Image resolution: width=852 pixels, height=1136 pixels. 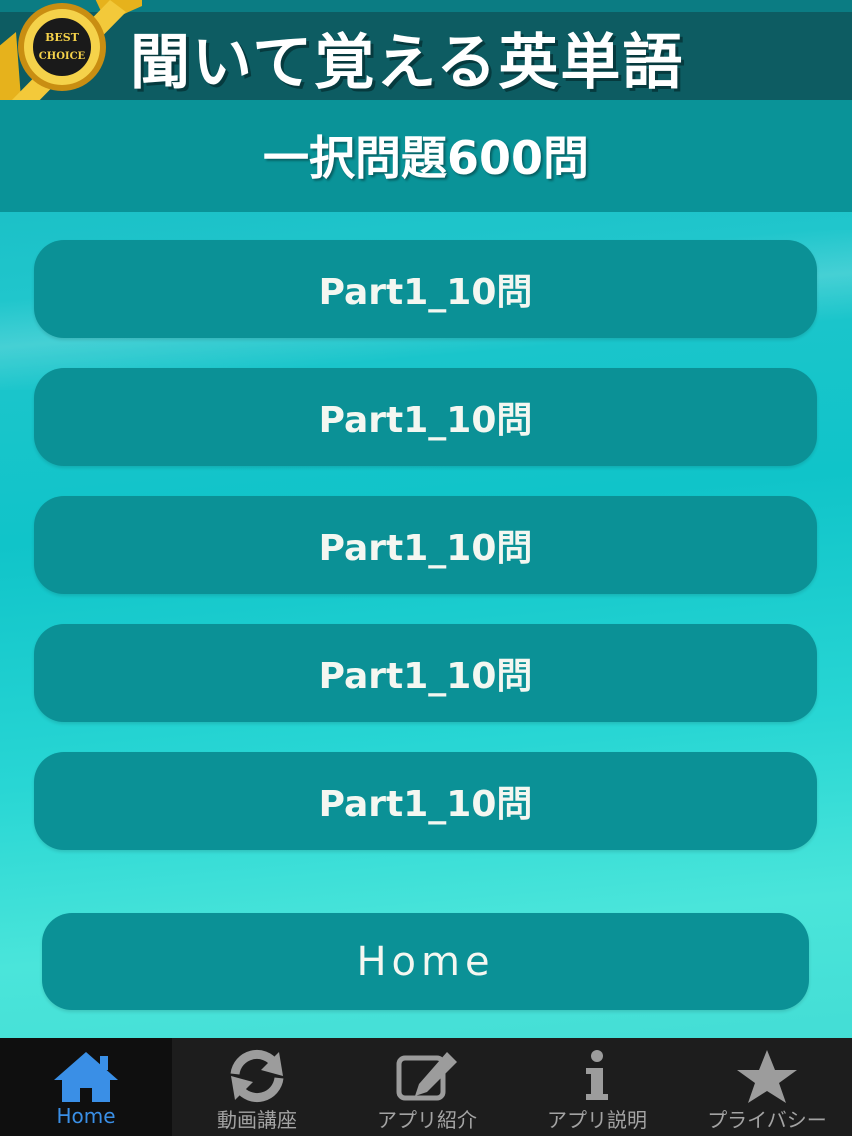 What do you see at coordinates (597, 1075) in the screenshot?
I see `info-icon` at bounding box center [597, 1075].